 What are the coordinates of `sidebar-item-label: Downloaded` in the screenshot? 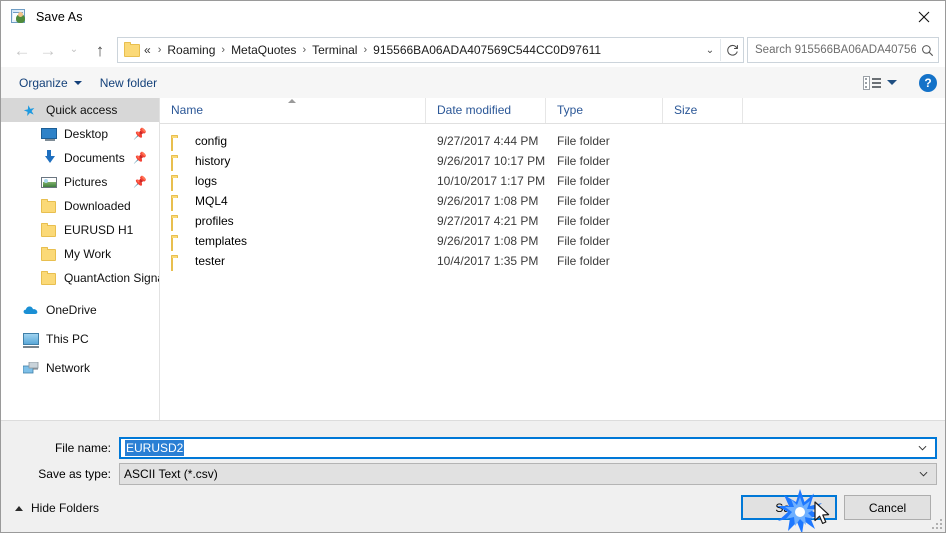 It's located at (97, 206).